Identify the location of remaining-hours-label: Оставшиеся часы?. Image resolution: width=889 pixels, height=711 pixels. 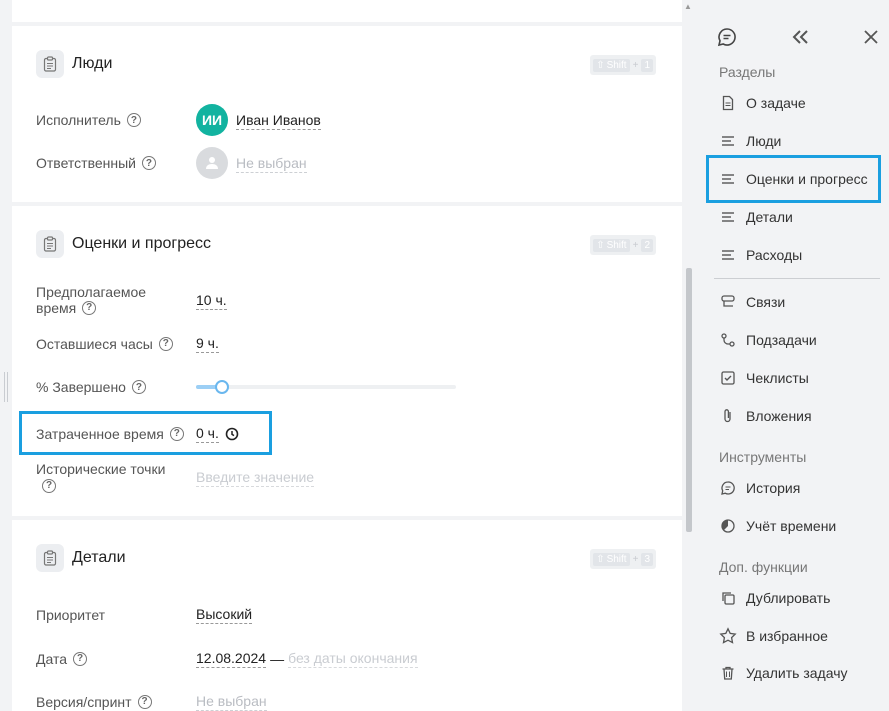
(116, 344).